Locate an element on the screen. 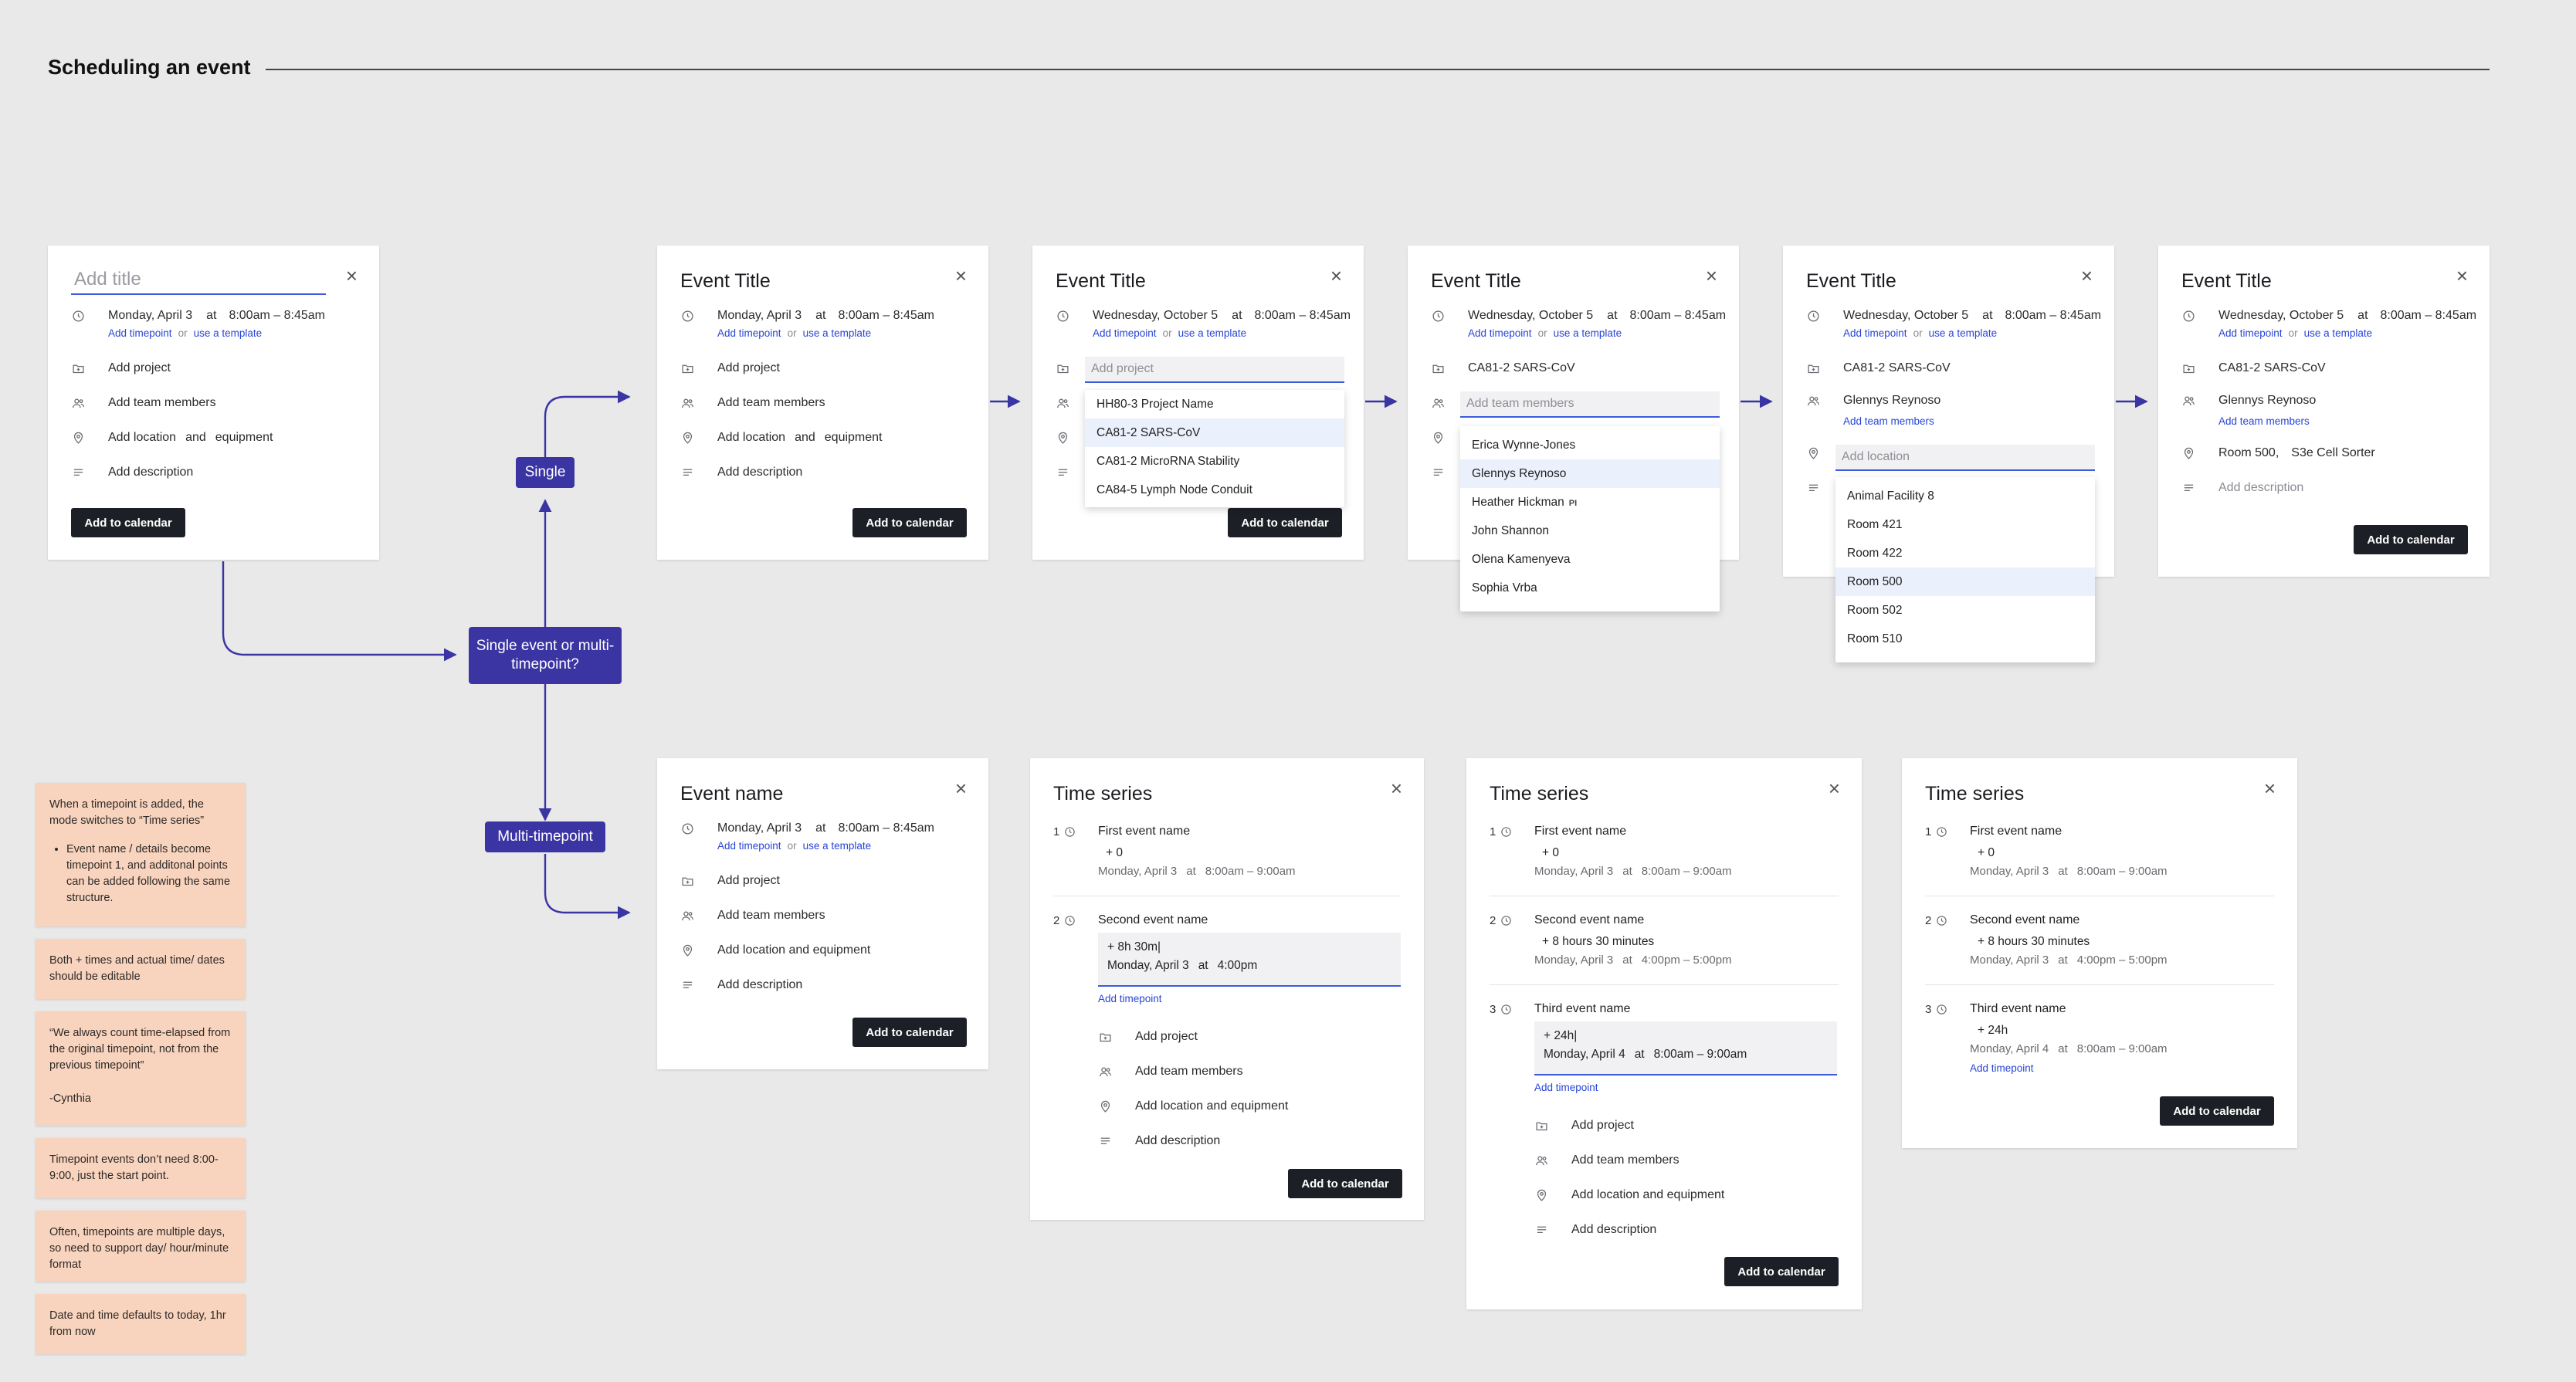  dropdown-option-highlighted: CA81-2 SARS-CoV is located at coordinates (1214, 432).